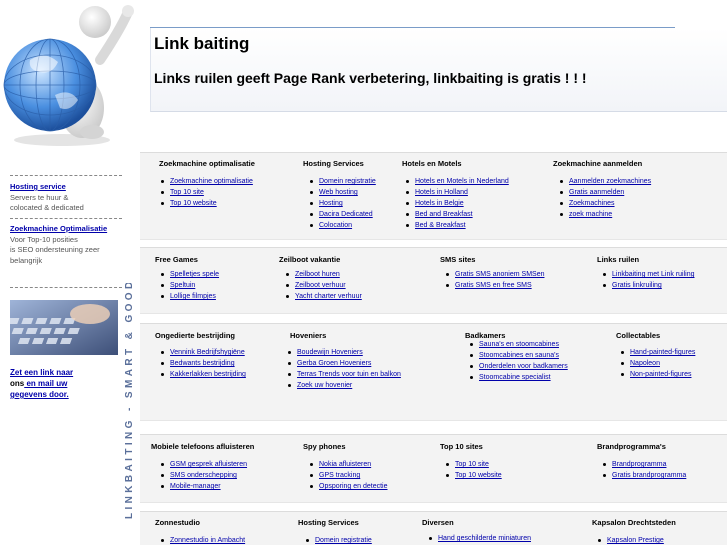 The height and width of the screenshot is (545, 727). I want to click on list-item: Hotels in Belgie, so click(457, 203).